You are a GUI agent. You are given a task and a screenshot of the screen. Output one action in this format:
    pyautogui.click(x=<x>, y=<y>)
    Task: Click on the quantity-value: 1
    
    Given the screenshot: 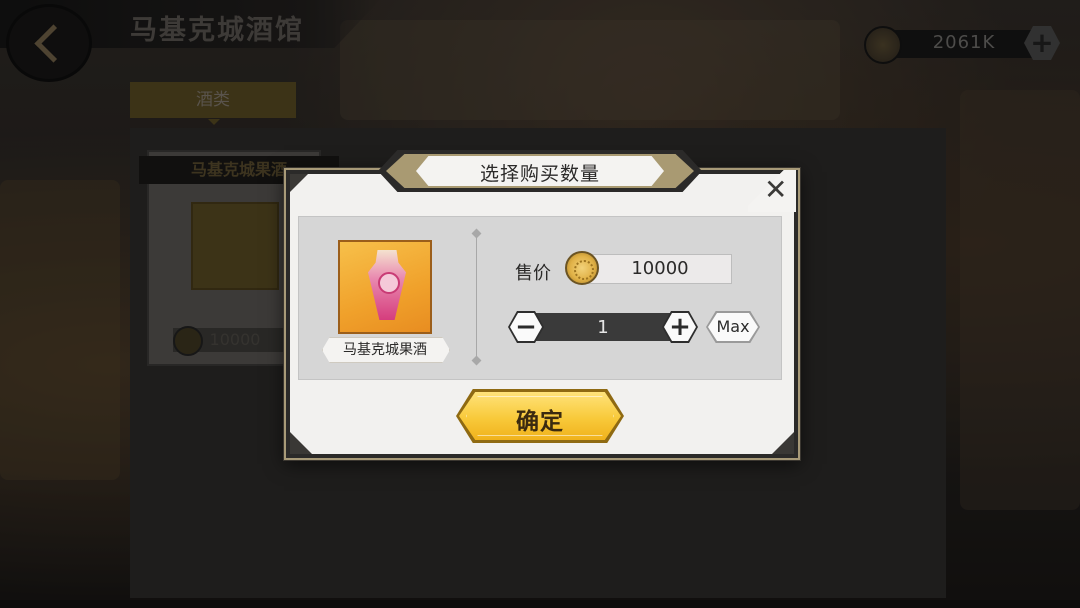 What is the action you would take?
    pyautogui.click(x=603, y=327)
    